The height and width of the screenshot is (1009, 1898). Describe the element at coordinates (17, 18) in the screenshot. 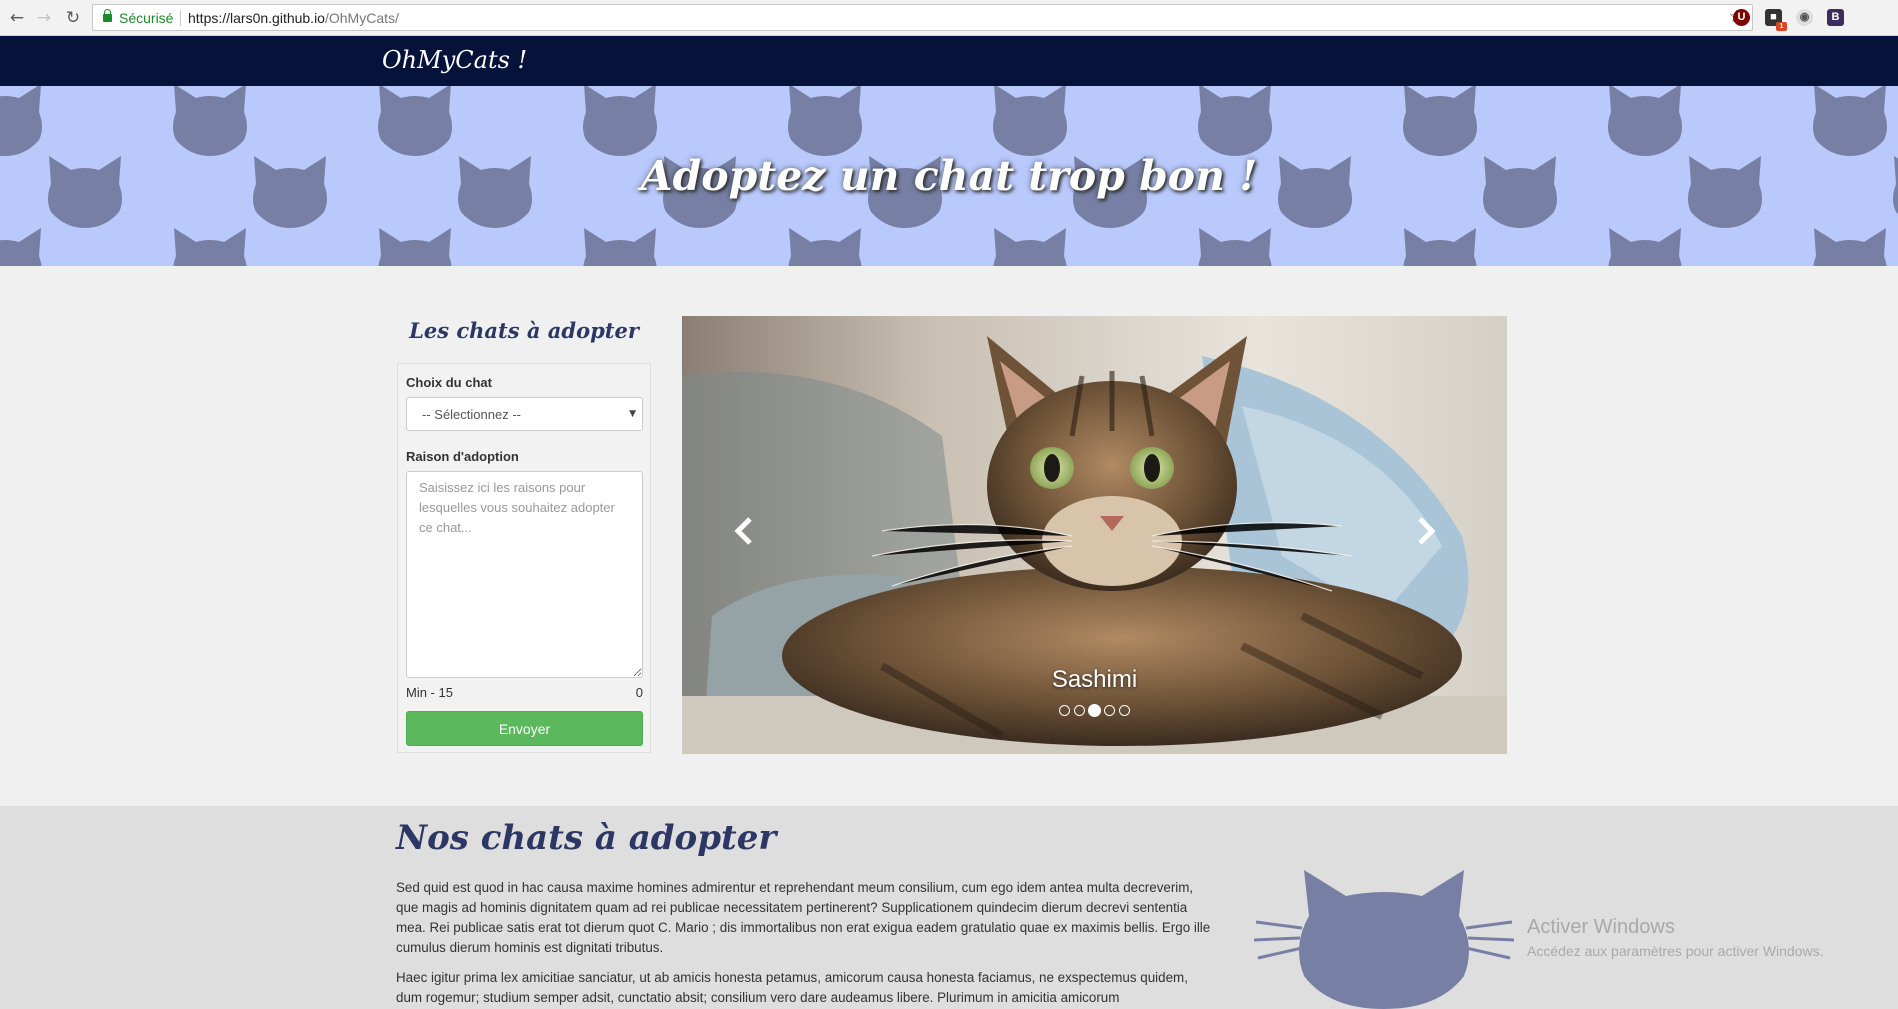

I see `back-icon: ←` at that location.